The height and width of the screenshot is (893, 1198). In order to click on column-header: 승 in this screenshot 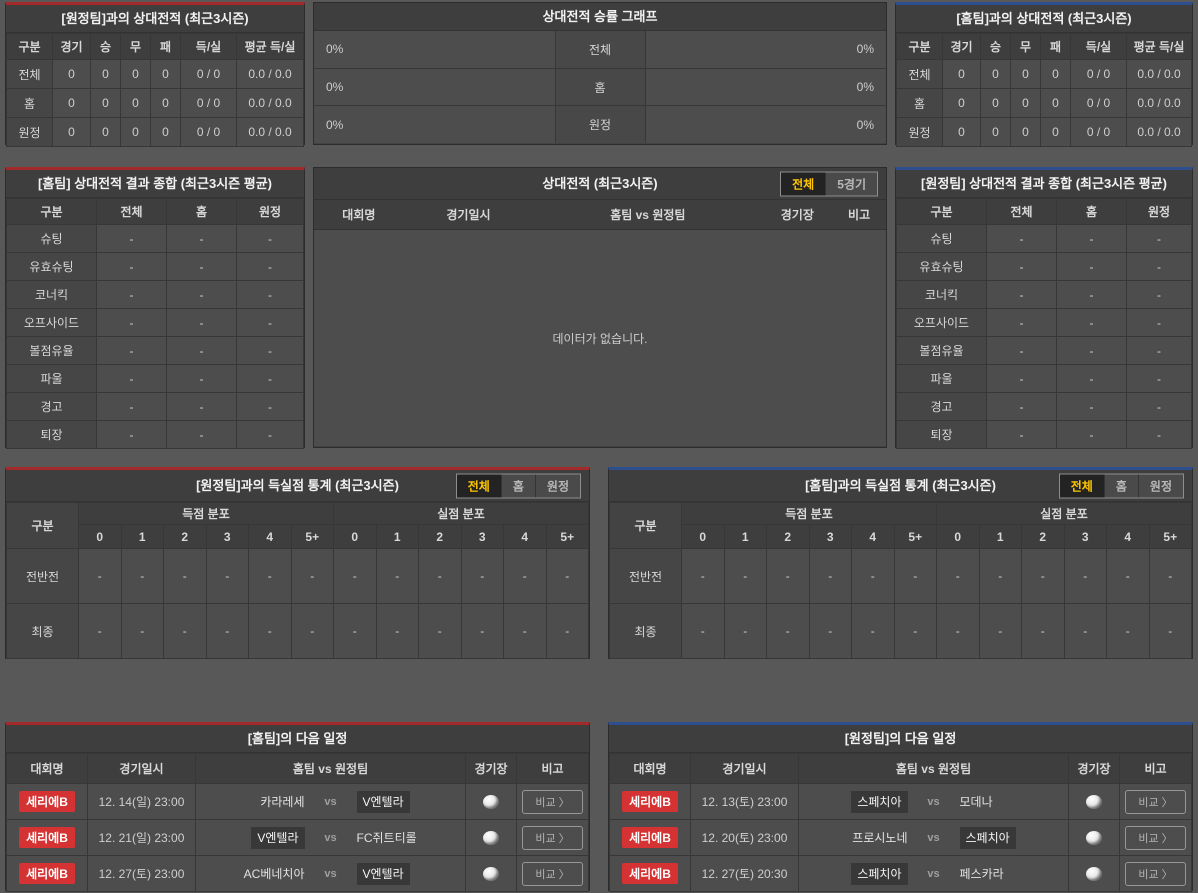, I will do `click(995, 46)`.